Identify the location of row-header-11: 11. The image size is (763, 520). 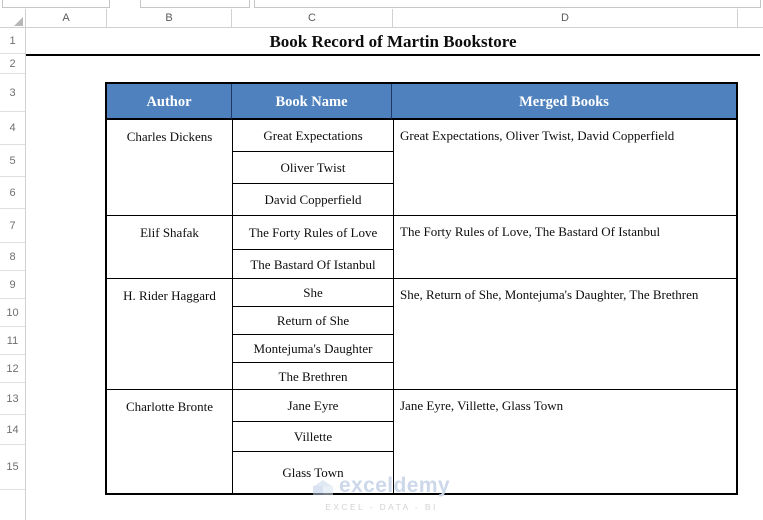
(12, 341).